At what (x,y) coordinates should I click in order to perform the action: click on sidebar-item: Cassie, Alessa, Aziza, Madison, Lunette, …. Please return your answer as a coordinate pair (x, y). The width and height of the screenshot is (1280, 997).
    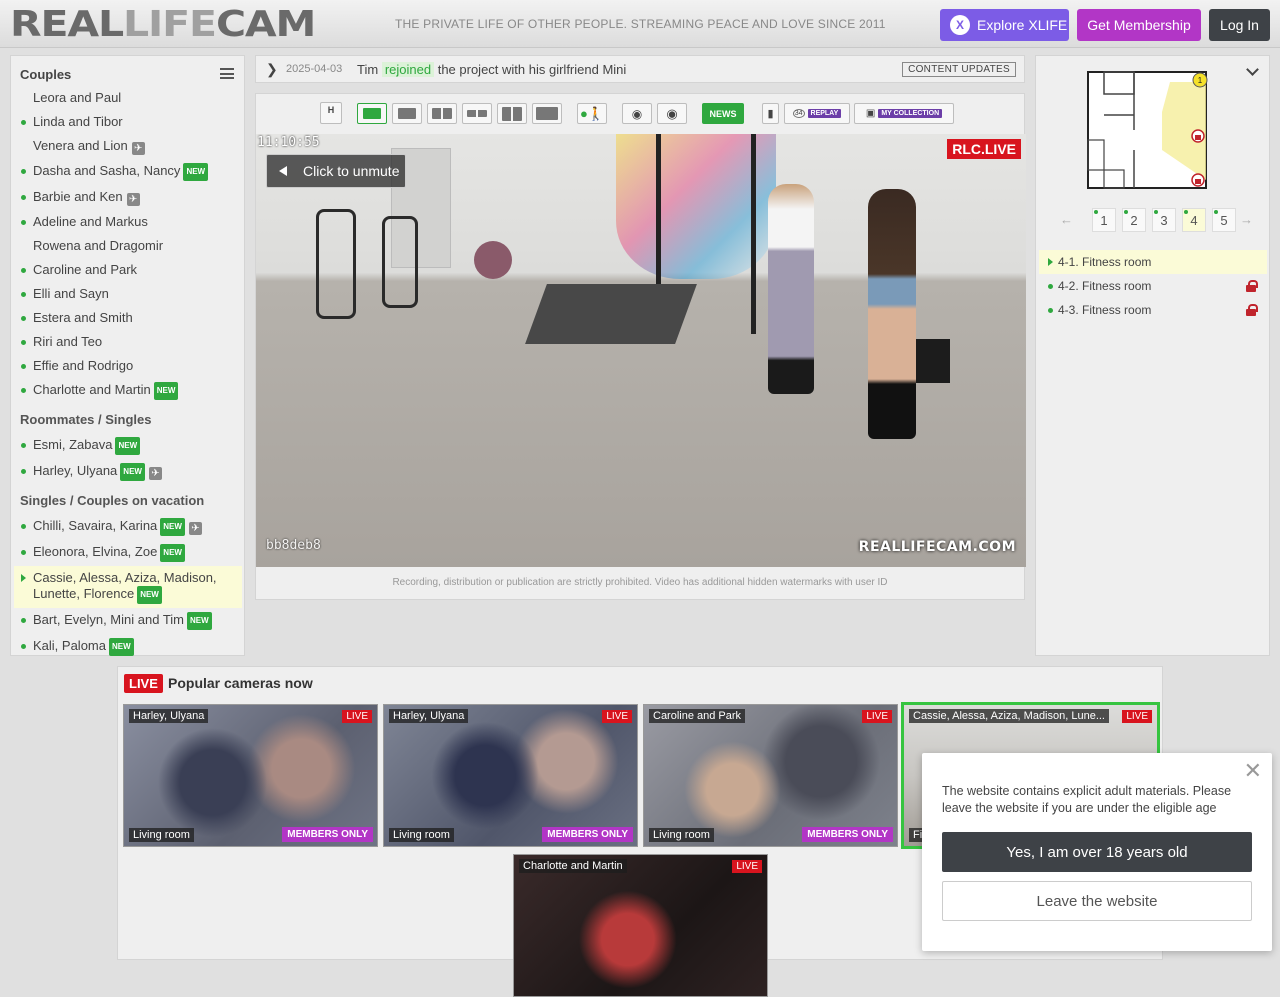
    Looking at the image, I should click on (128, 587).